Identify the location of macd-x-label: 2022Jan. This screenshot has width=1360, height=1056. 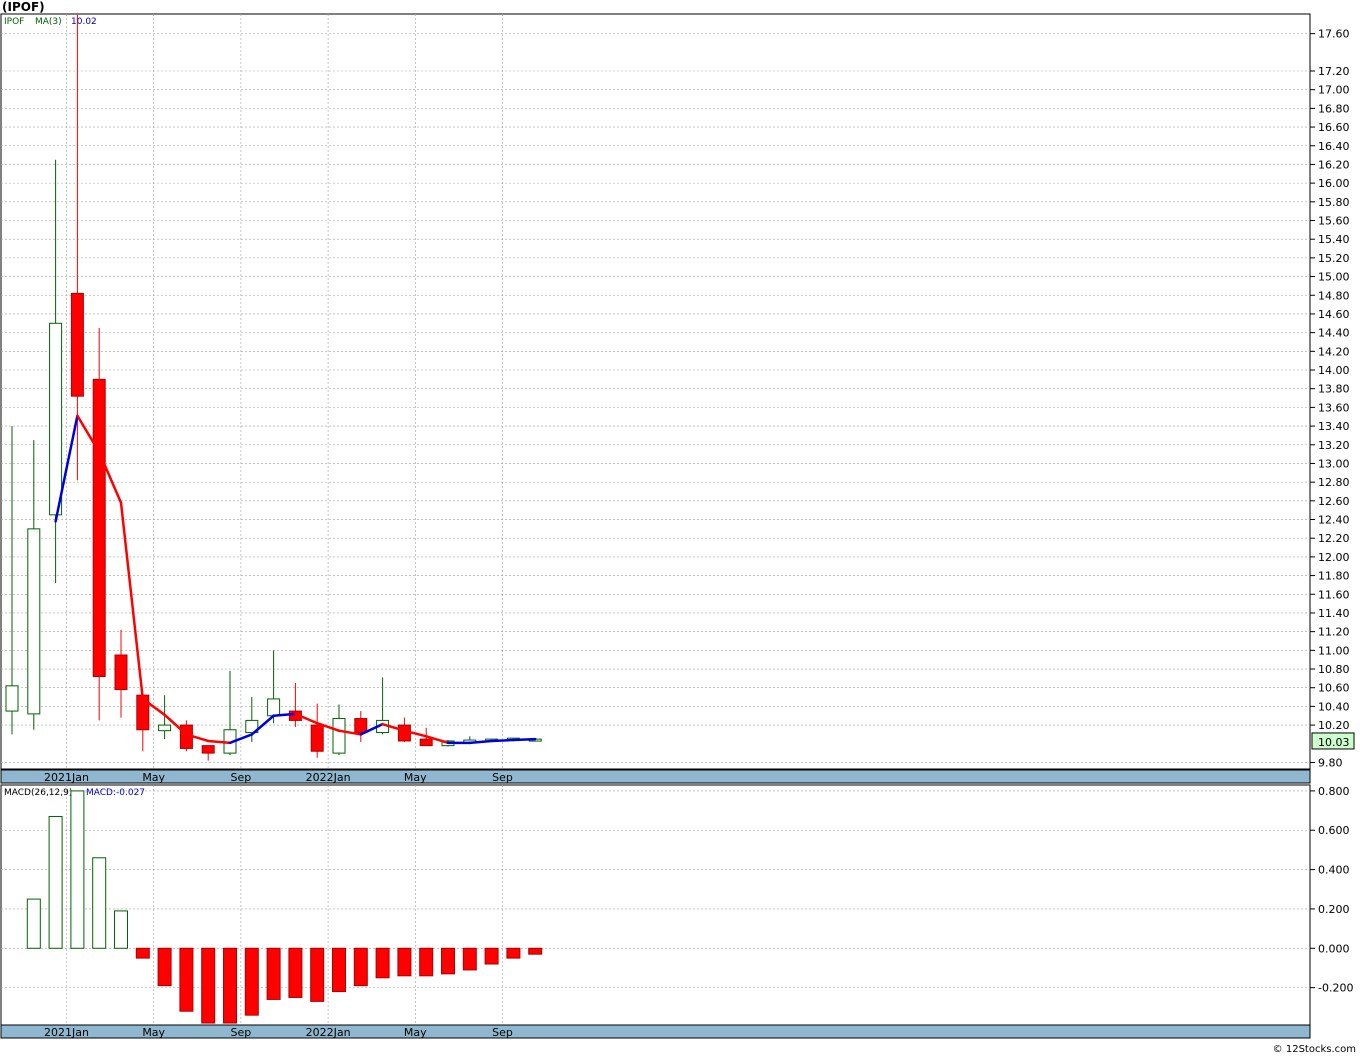
(328, 1032).